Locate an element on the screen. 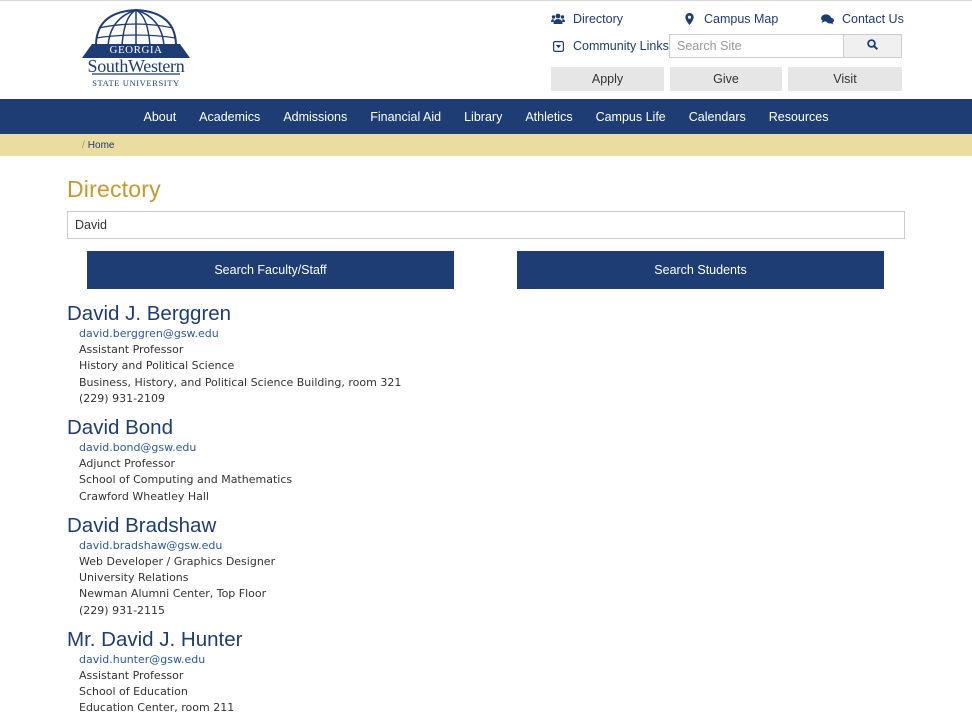 Image resolution: width=972 pixels, height=722 pixels. users-icon is located at coordinates (558, 19).